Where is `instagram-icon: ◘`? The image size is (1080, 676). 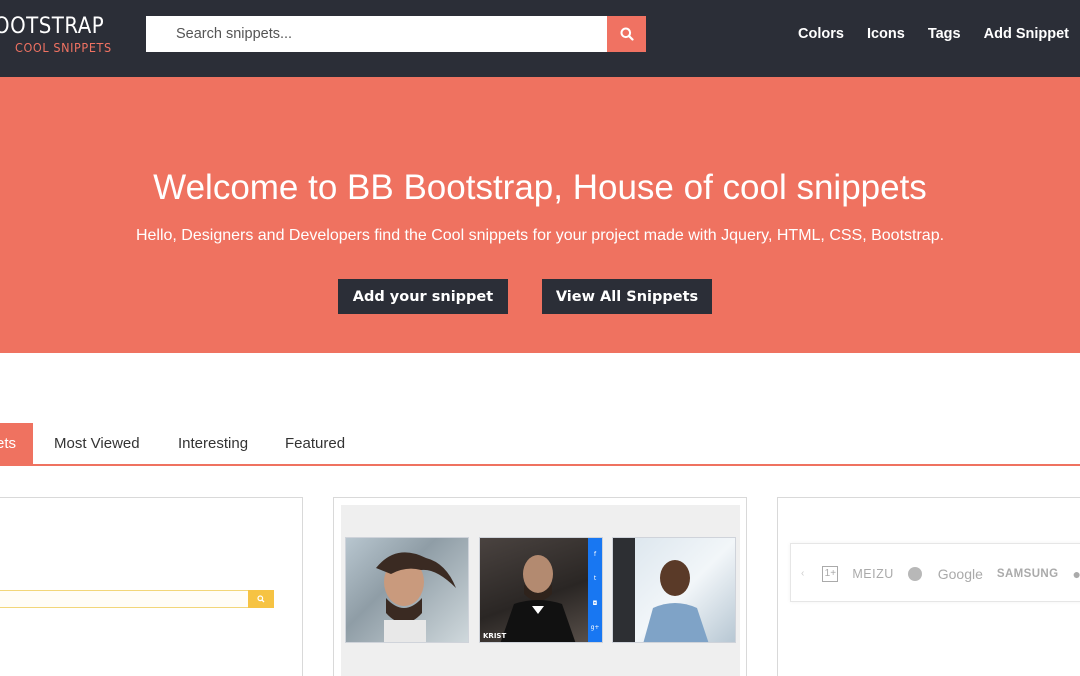
instagram-icon: ◘ is located at coordinates (595, 603).